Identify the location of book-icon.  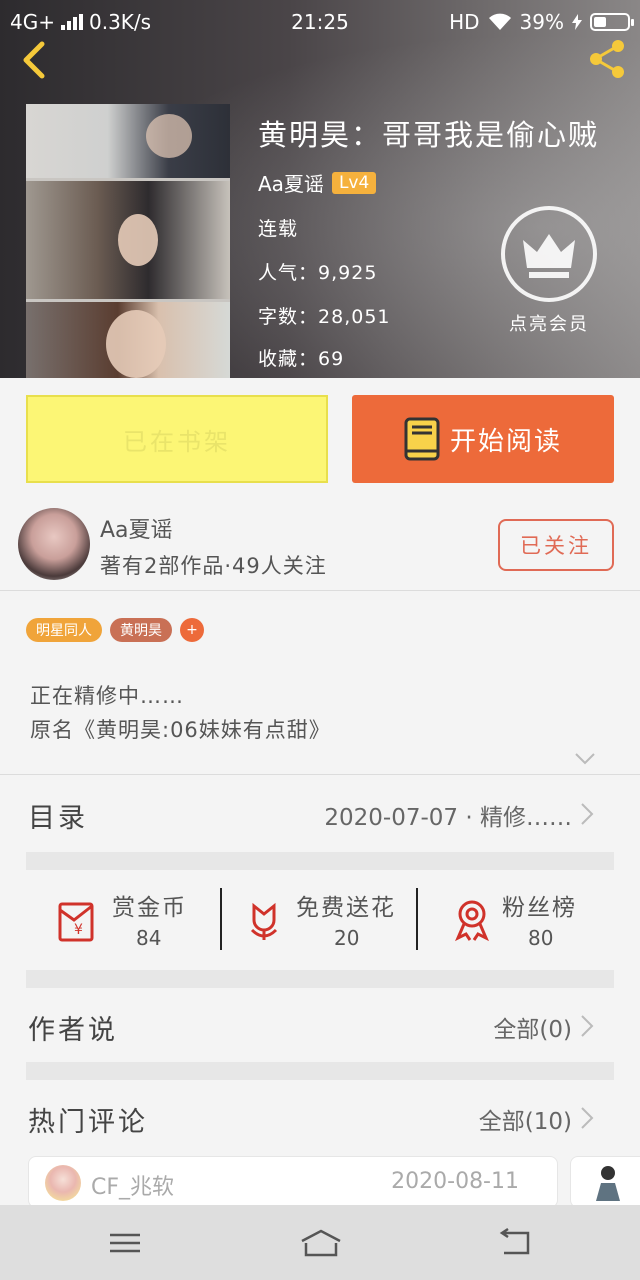
(422, 439).